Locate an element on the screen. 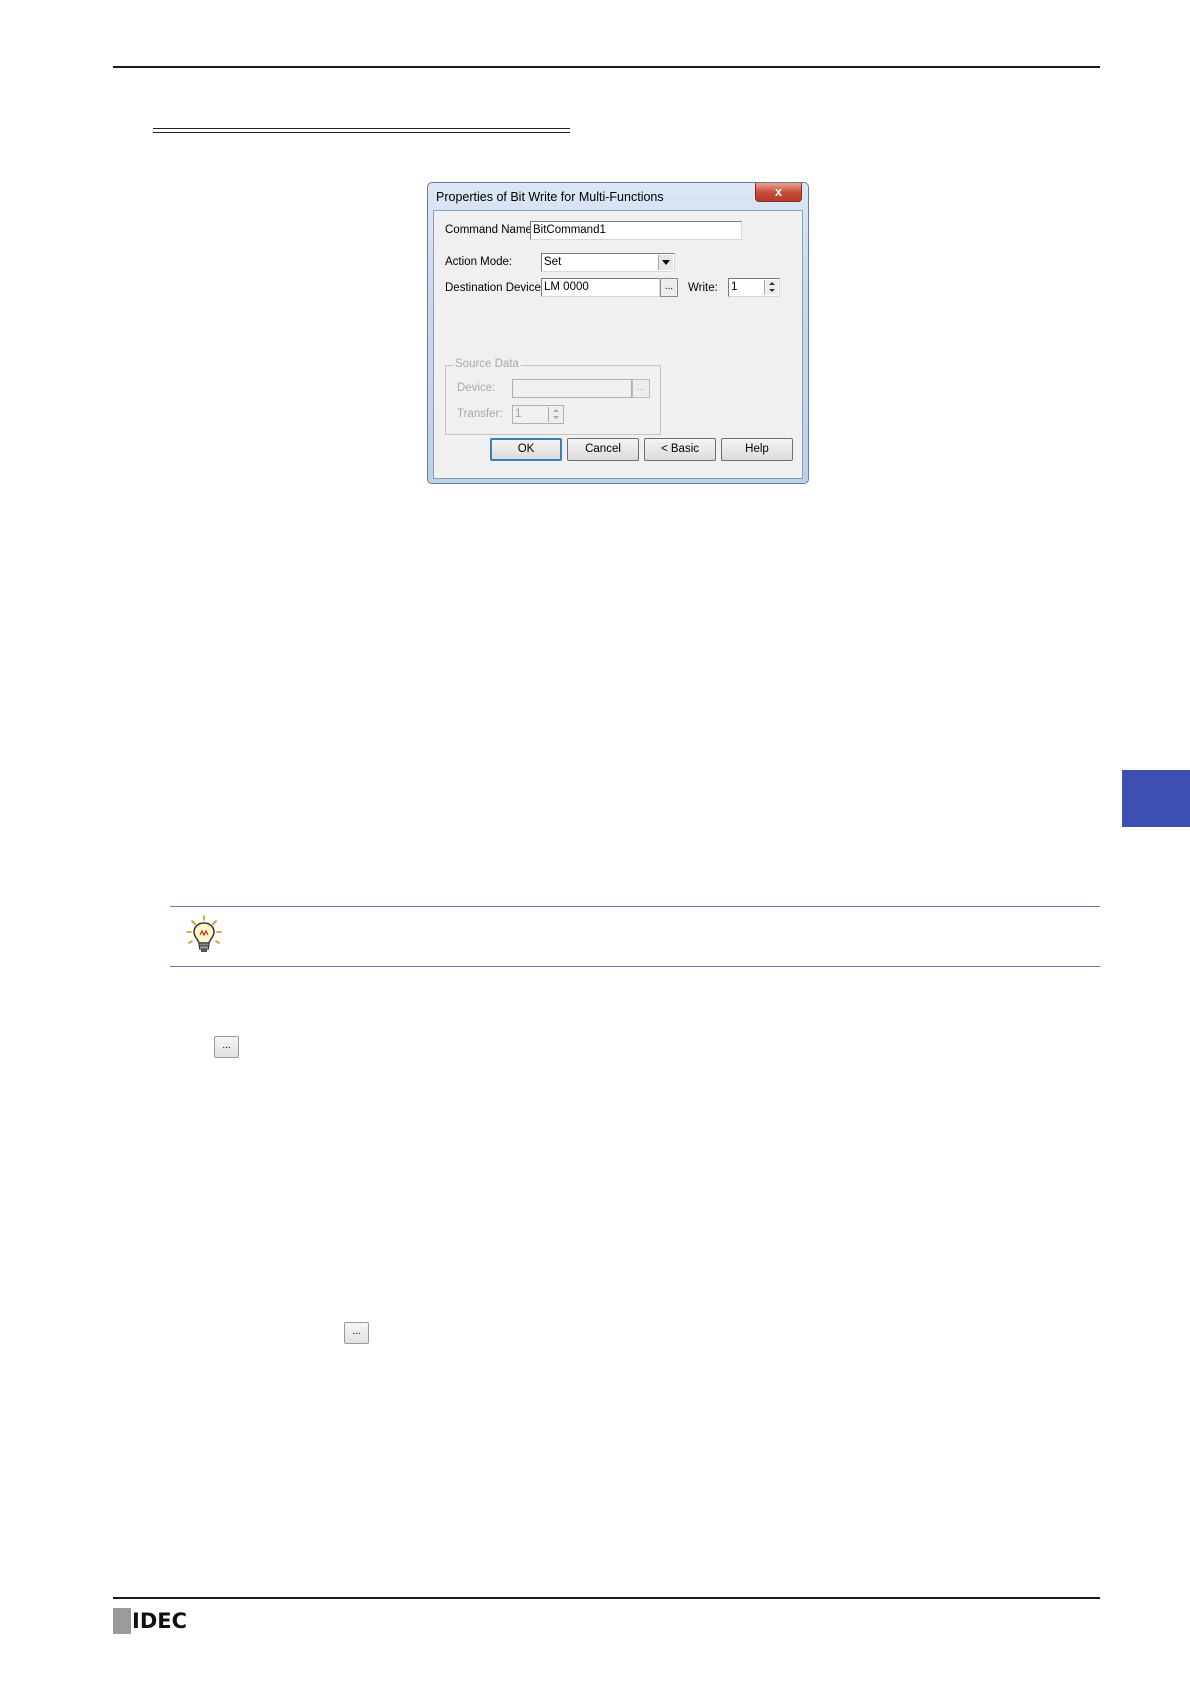  transfer-label: Transfer: is located at coordinates (480, 414).